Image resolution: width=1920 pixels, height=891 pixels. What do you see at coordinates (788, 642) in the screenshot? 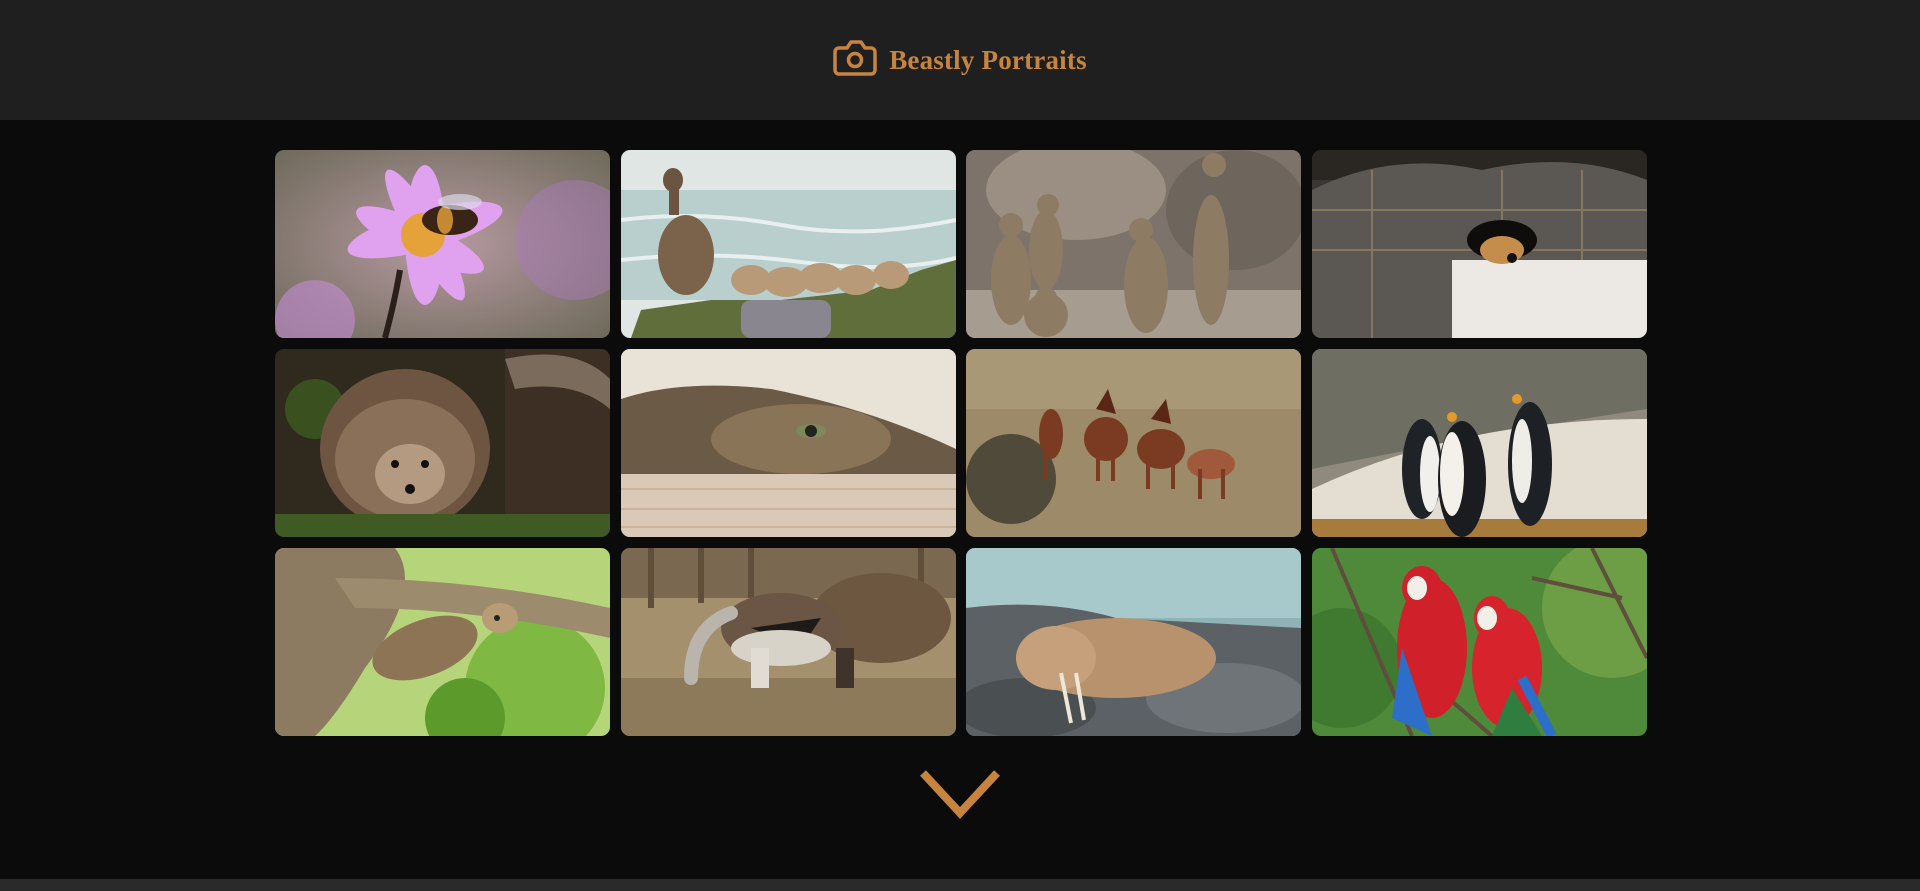
I see `photo-anteater` at bounding box center [788, 642].